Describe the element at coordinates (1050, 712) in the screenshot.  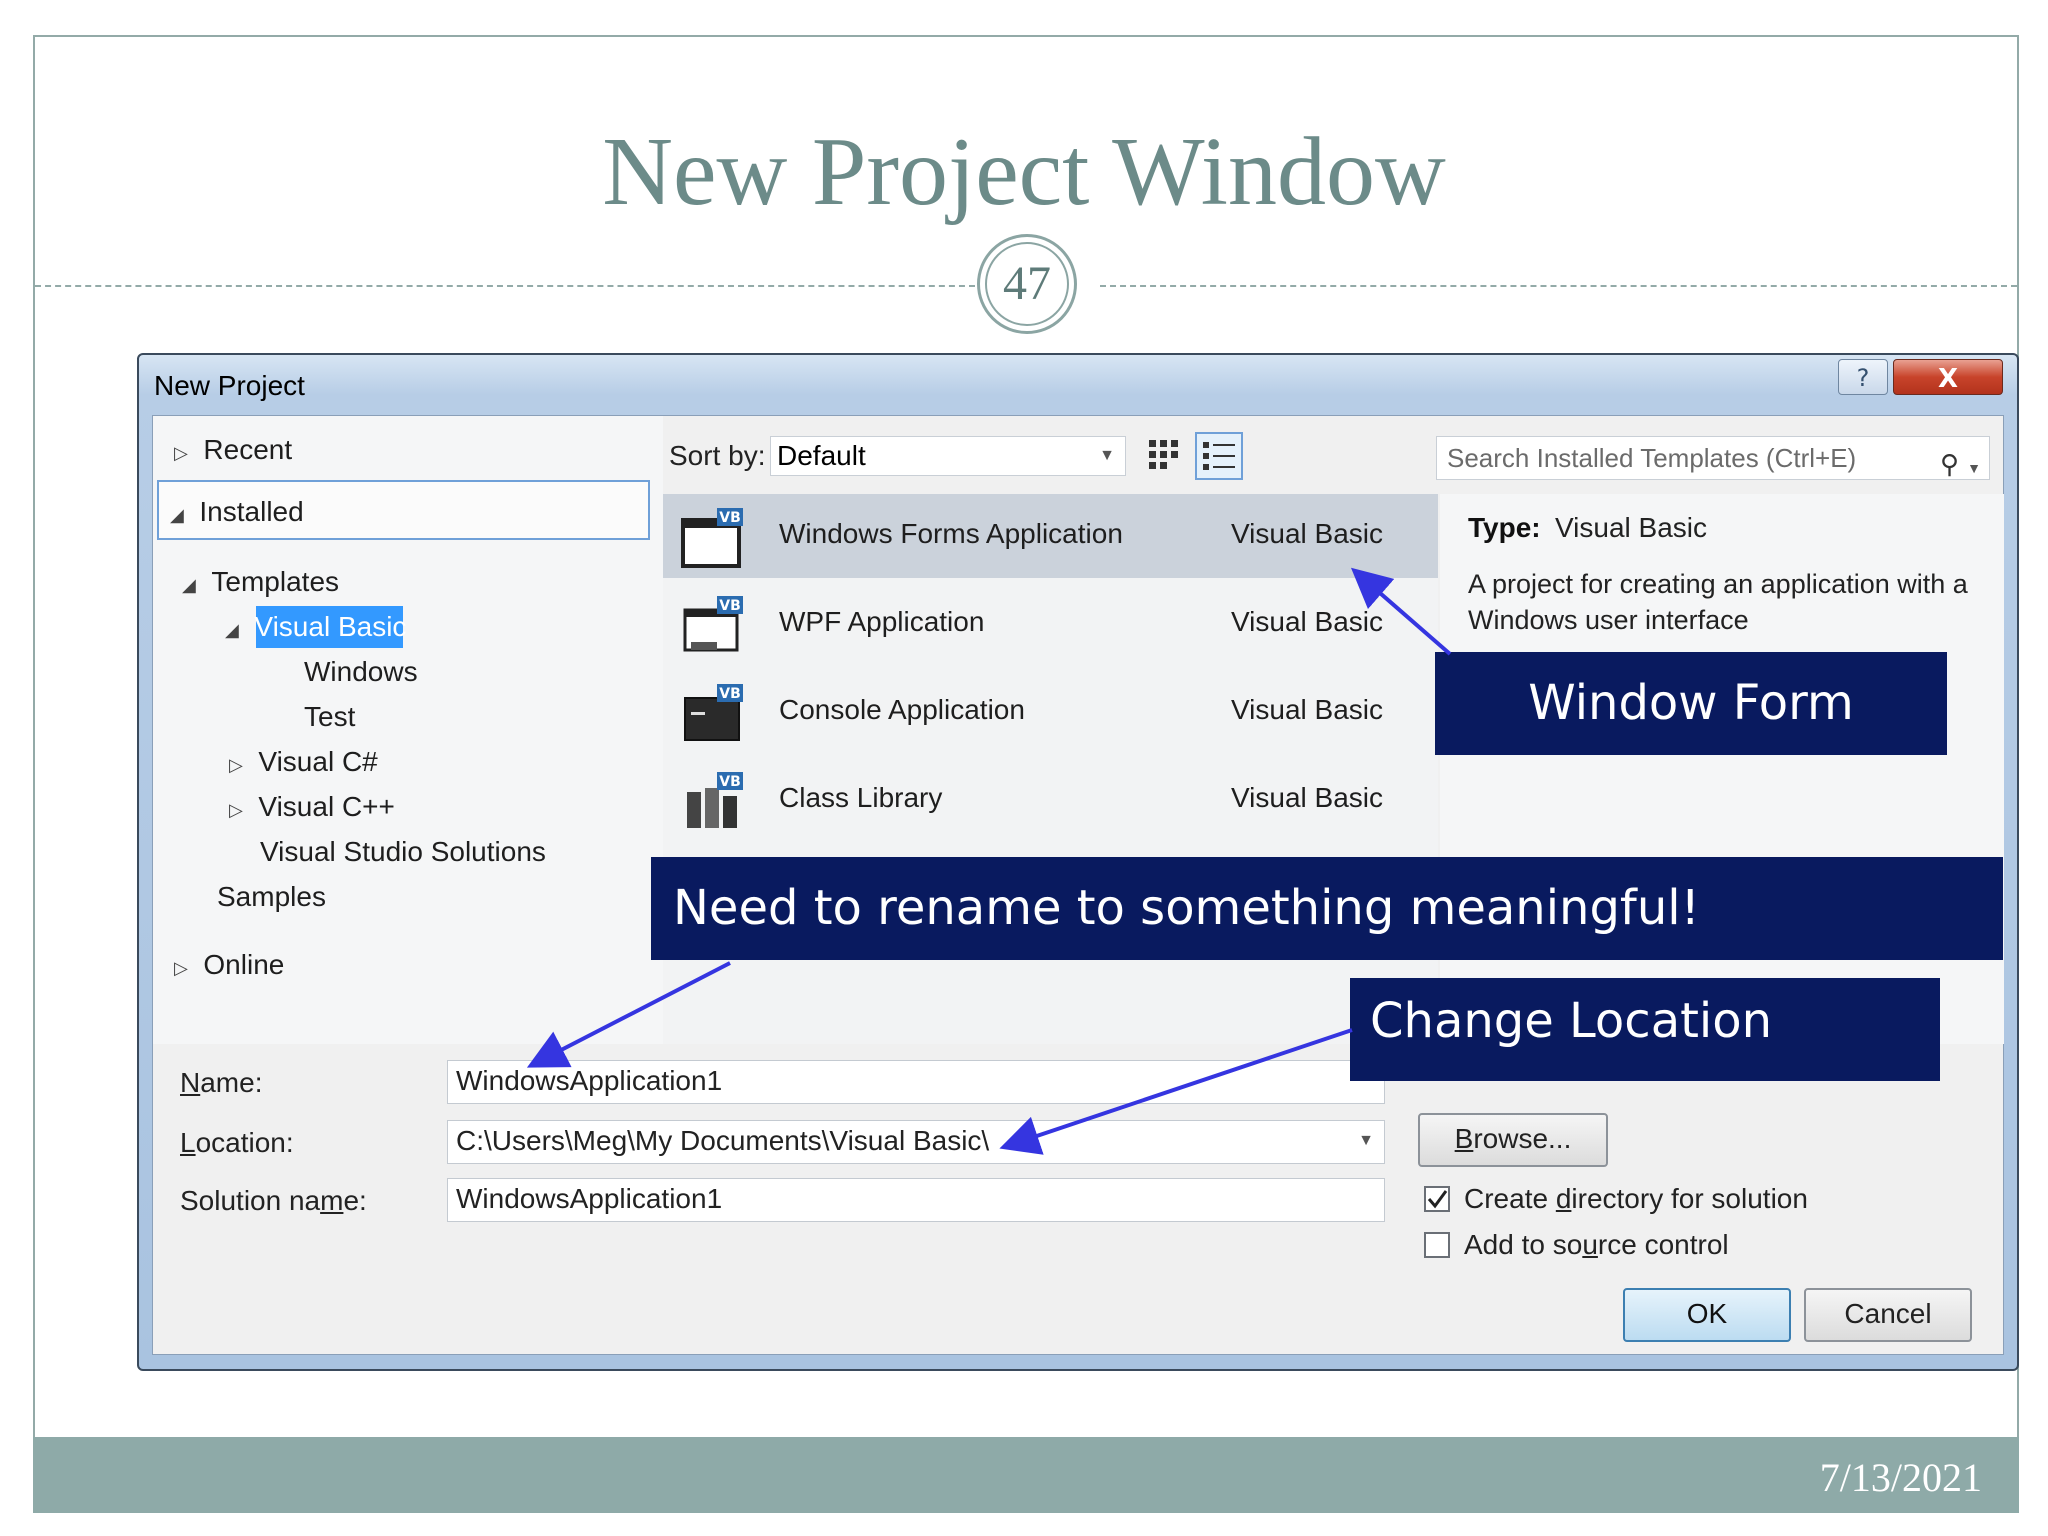
I see `template-row-console: VB Console Application Visual Basic` at that location.